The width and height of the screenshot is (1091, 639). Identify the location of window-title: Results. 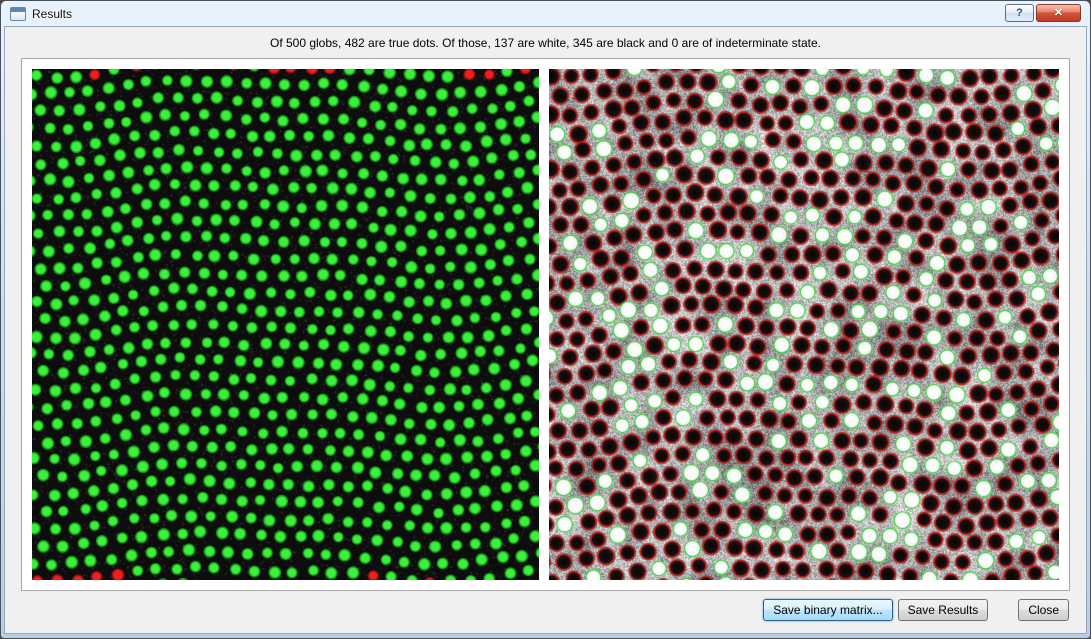
(52, 13).